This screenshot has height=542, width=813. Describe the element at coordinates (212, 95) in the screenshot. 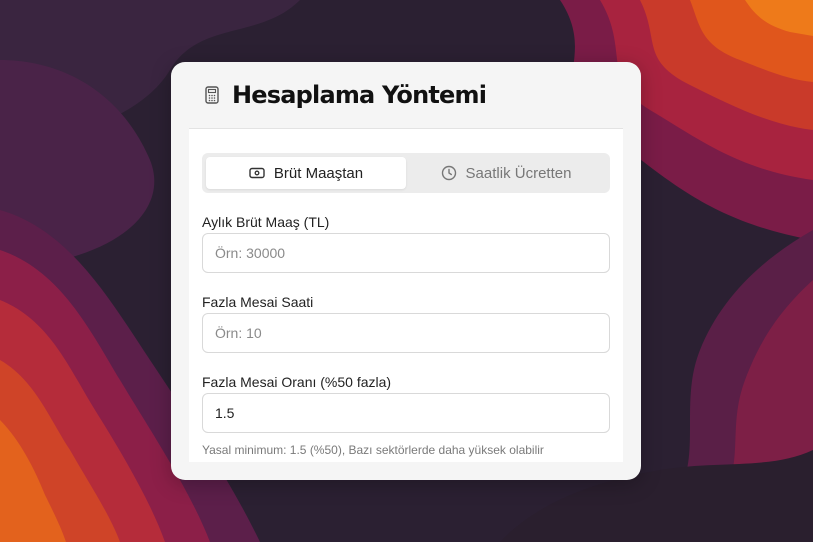

I see `calculator-icon` at that location.